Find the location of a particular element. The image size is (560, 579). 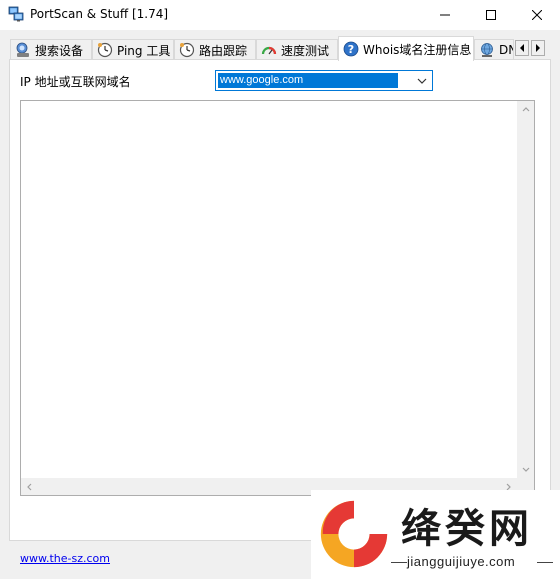

tab-label: DN is located at coordinates (506, 50).